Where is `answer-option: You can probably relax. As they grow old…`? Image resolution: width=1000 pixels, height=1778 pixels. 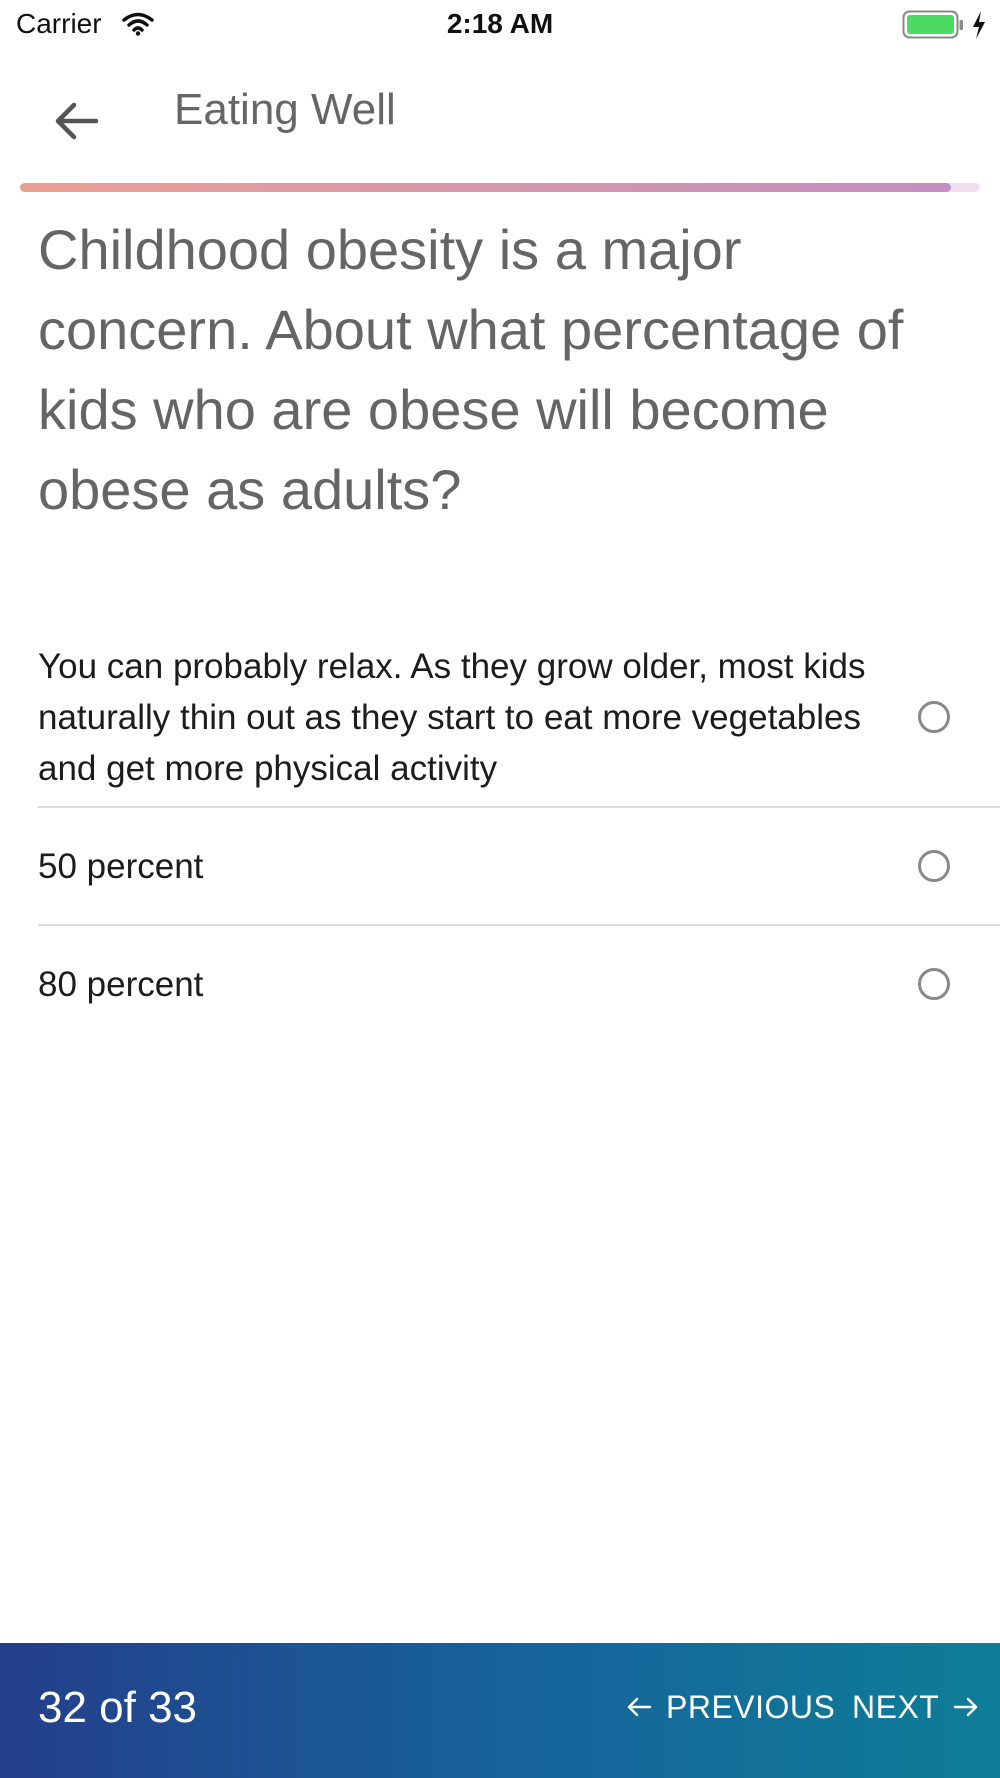 answer-option: You can probably relax. As they grow old… is located at coordinates (519, 715).